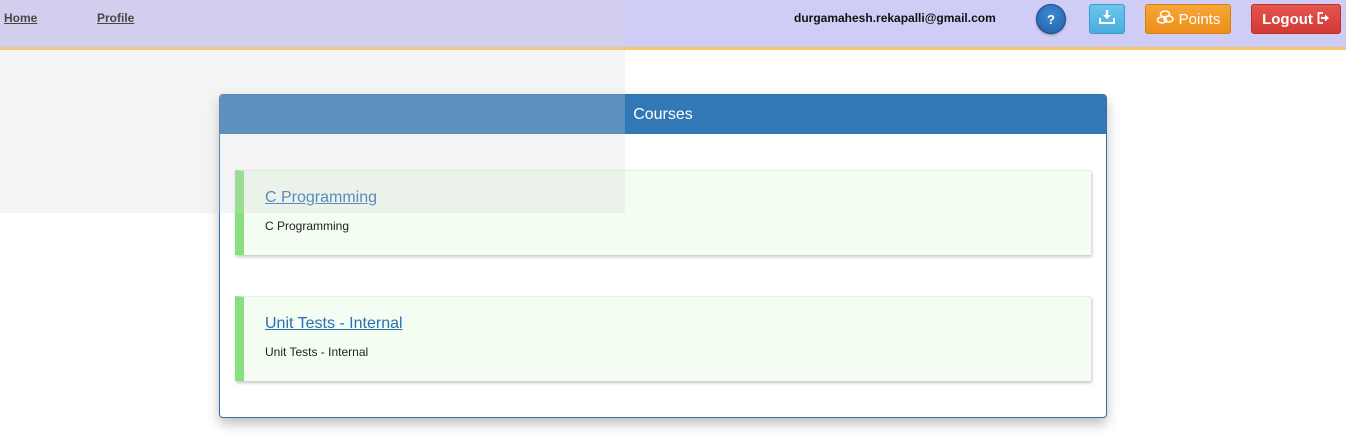 Image resolution: width=1346 pixels, height=435 pixels. I want to click on nav-profile-link: Profile, so click(115, 18).